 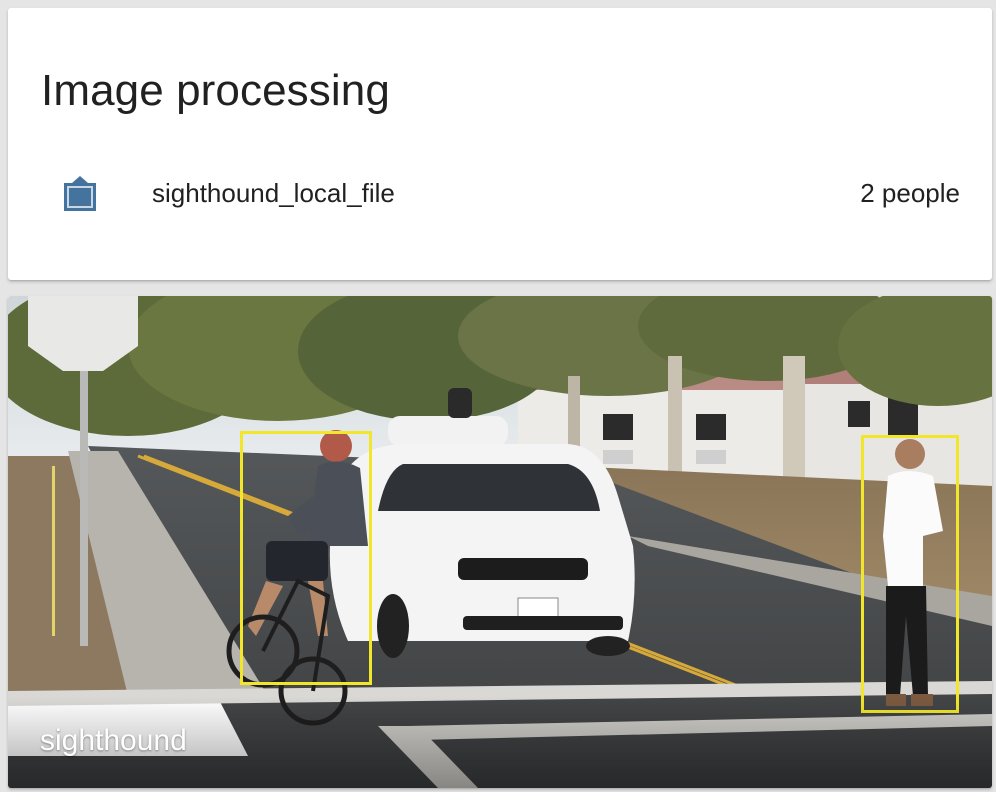 What do you see at coordinates (273, 193) in the screenshot?
I see `entity-name: sighthound_local_file` at bounding box center [273, 193].